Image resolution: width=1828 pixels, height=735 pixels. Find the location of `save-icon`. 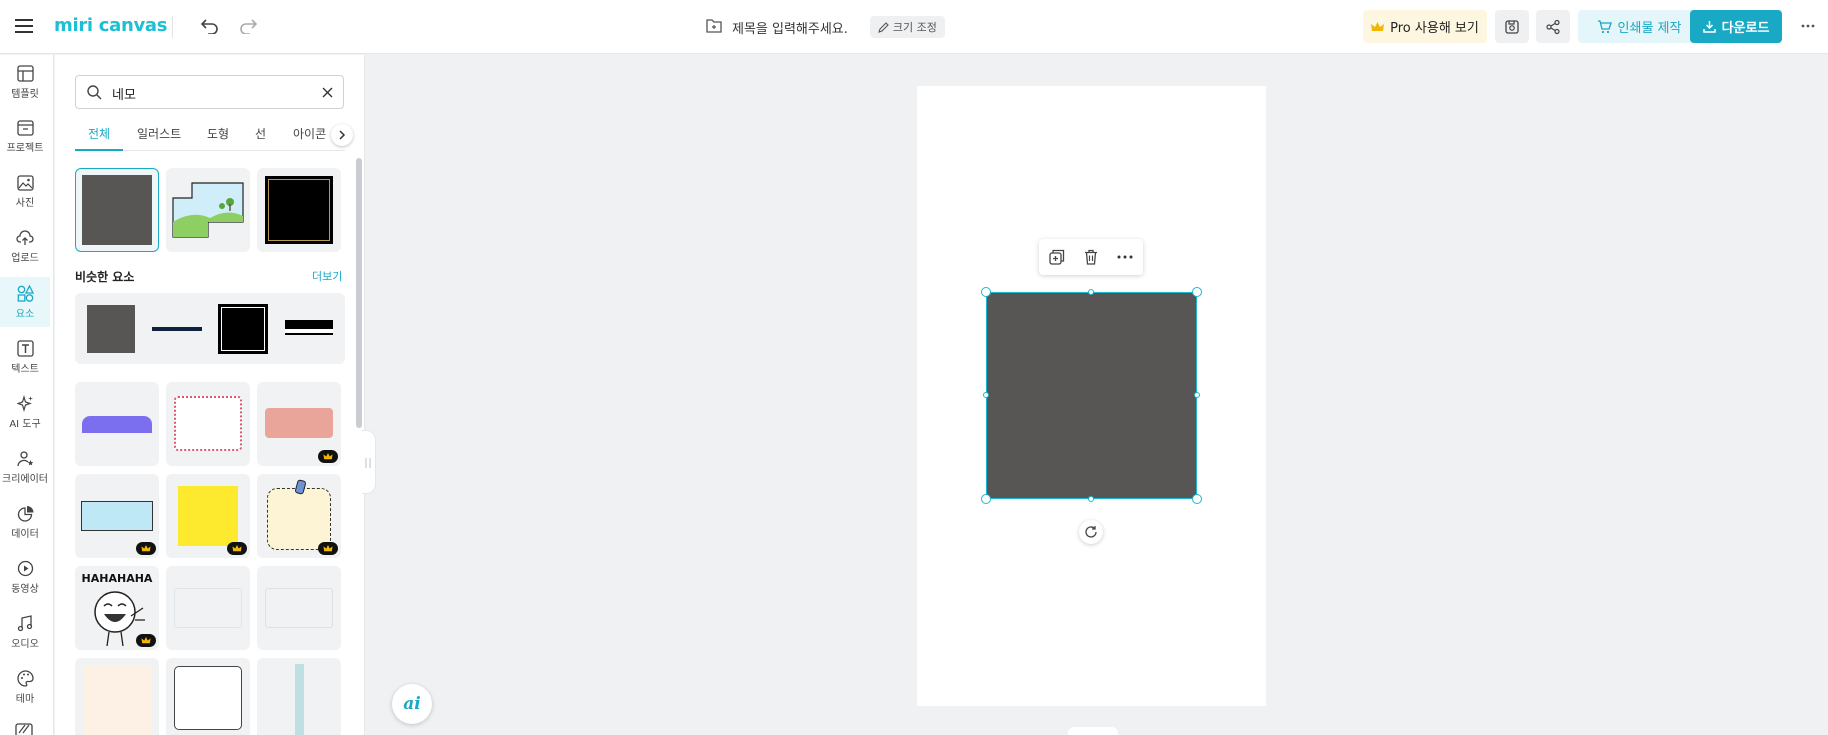

save-icon is located at coordinates (1512, 26).